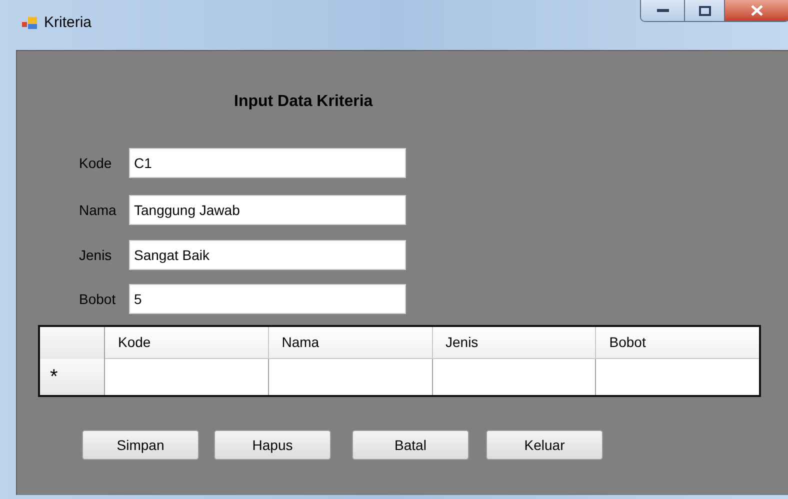  I want to click on input-field: Tanggung Jawab, so click(267, 210).